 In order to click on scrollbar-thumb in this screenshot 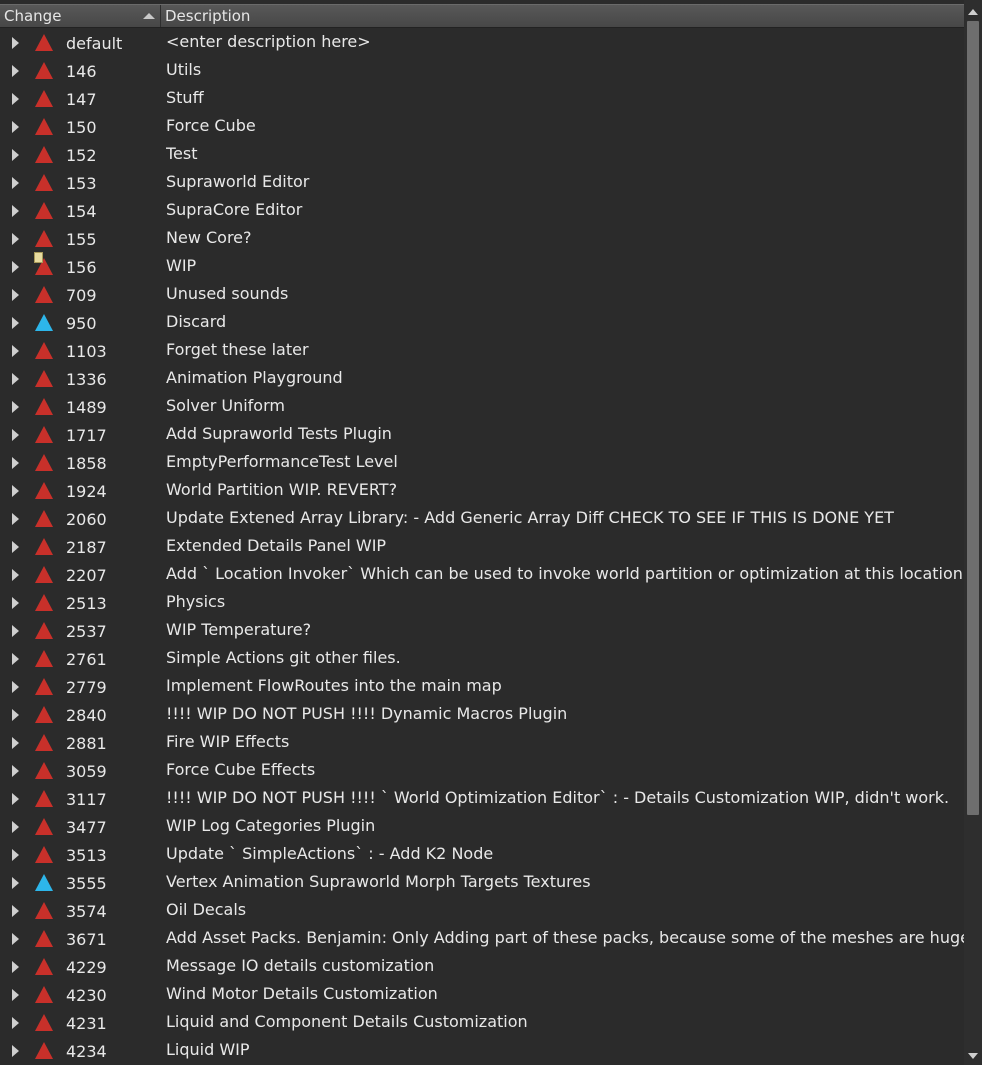, I will do `click(973, 418)`.